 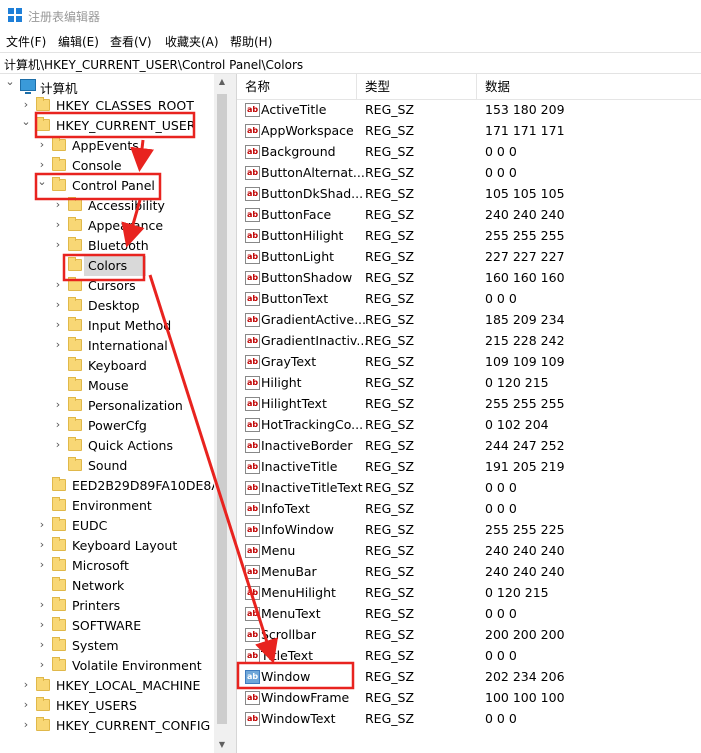 I want to click on value-row: ab WindowText REG_SZ 0 0 0, so click(x=469, y=719).